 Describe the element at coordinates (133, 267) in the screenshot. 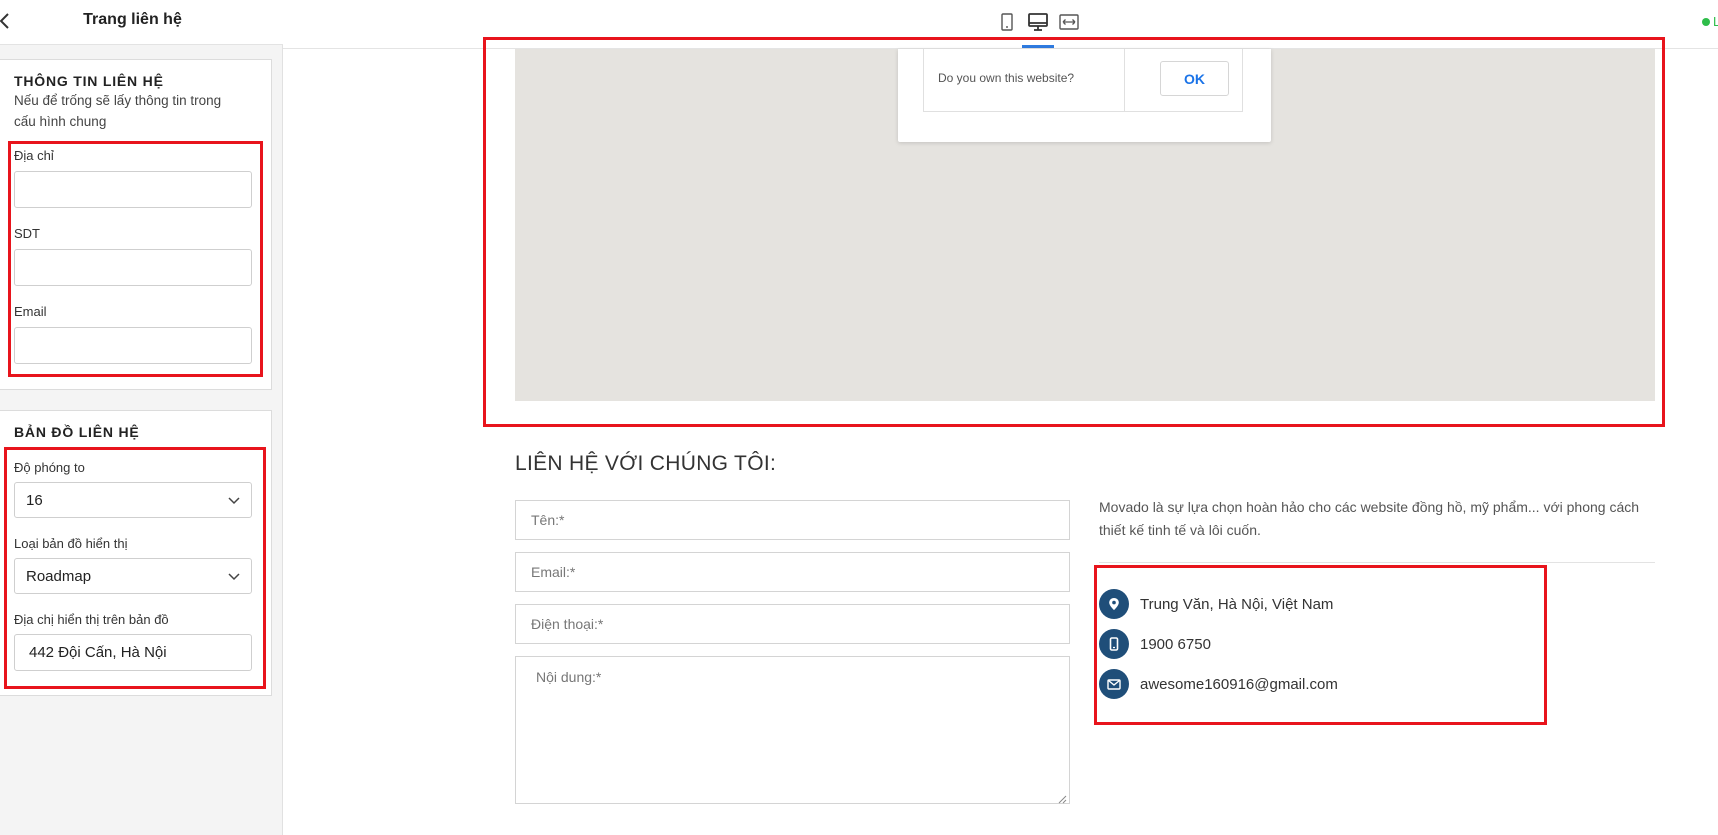

I see `phone-field` at that location.